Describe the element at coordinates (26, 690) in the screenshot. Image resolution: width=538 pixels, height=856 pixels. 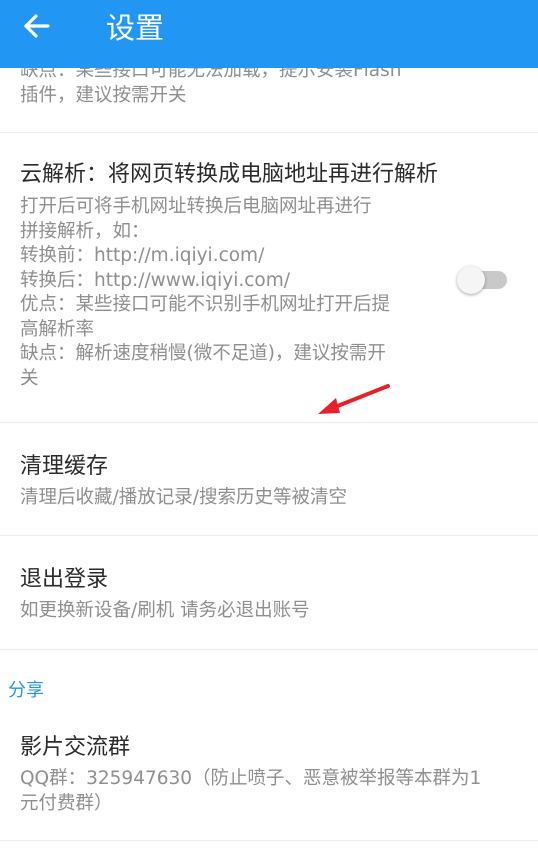
I see `share-section-label: 分享` at that location.